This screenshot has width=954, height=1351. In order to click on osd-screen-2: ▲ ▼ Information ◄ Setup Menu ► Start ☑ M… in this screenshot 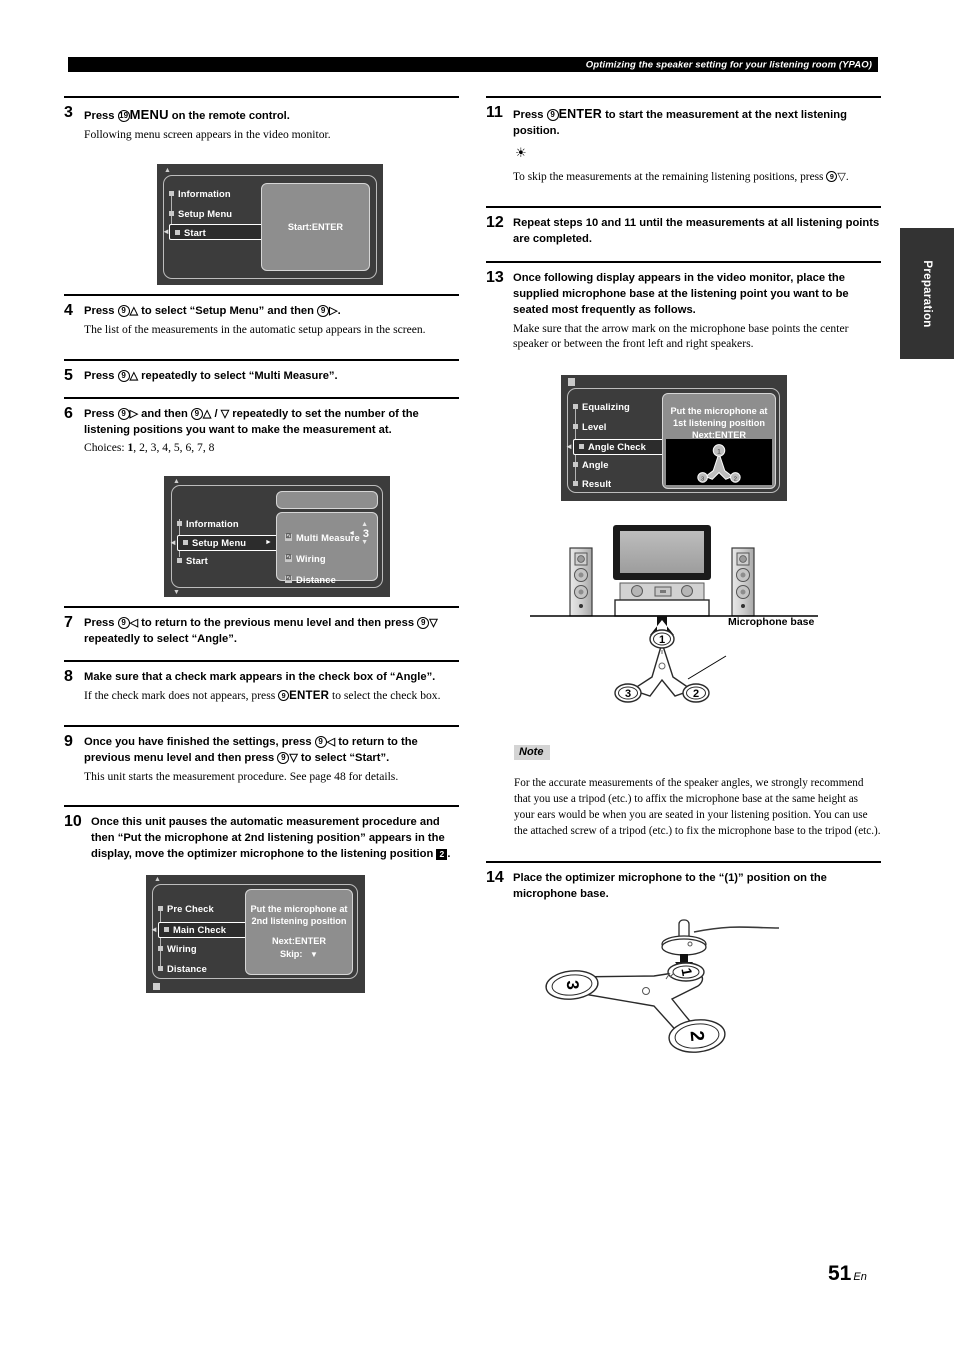, I will do `click(277, 536)`.